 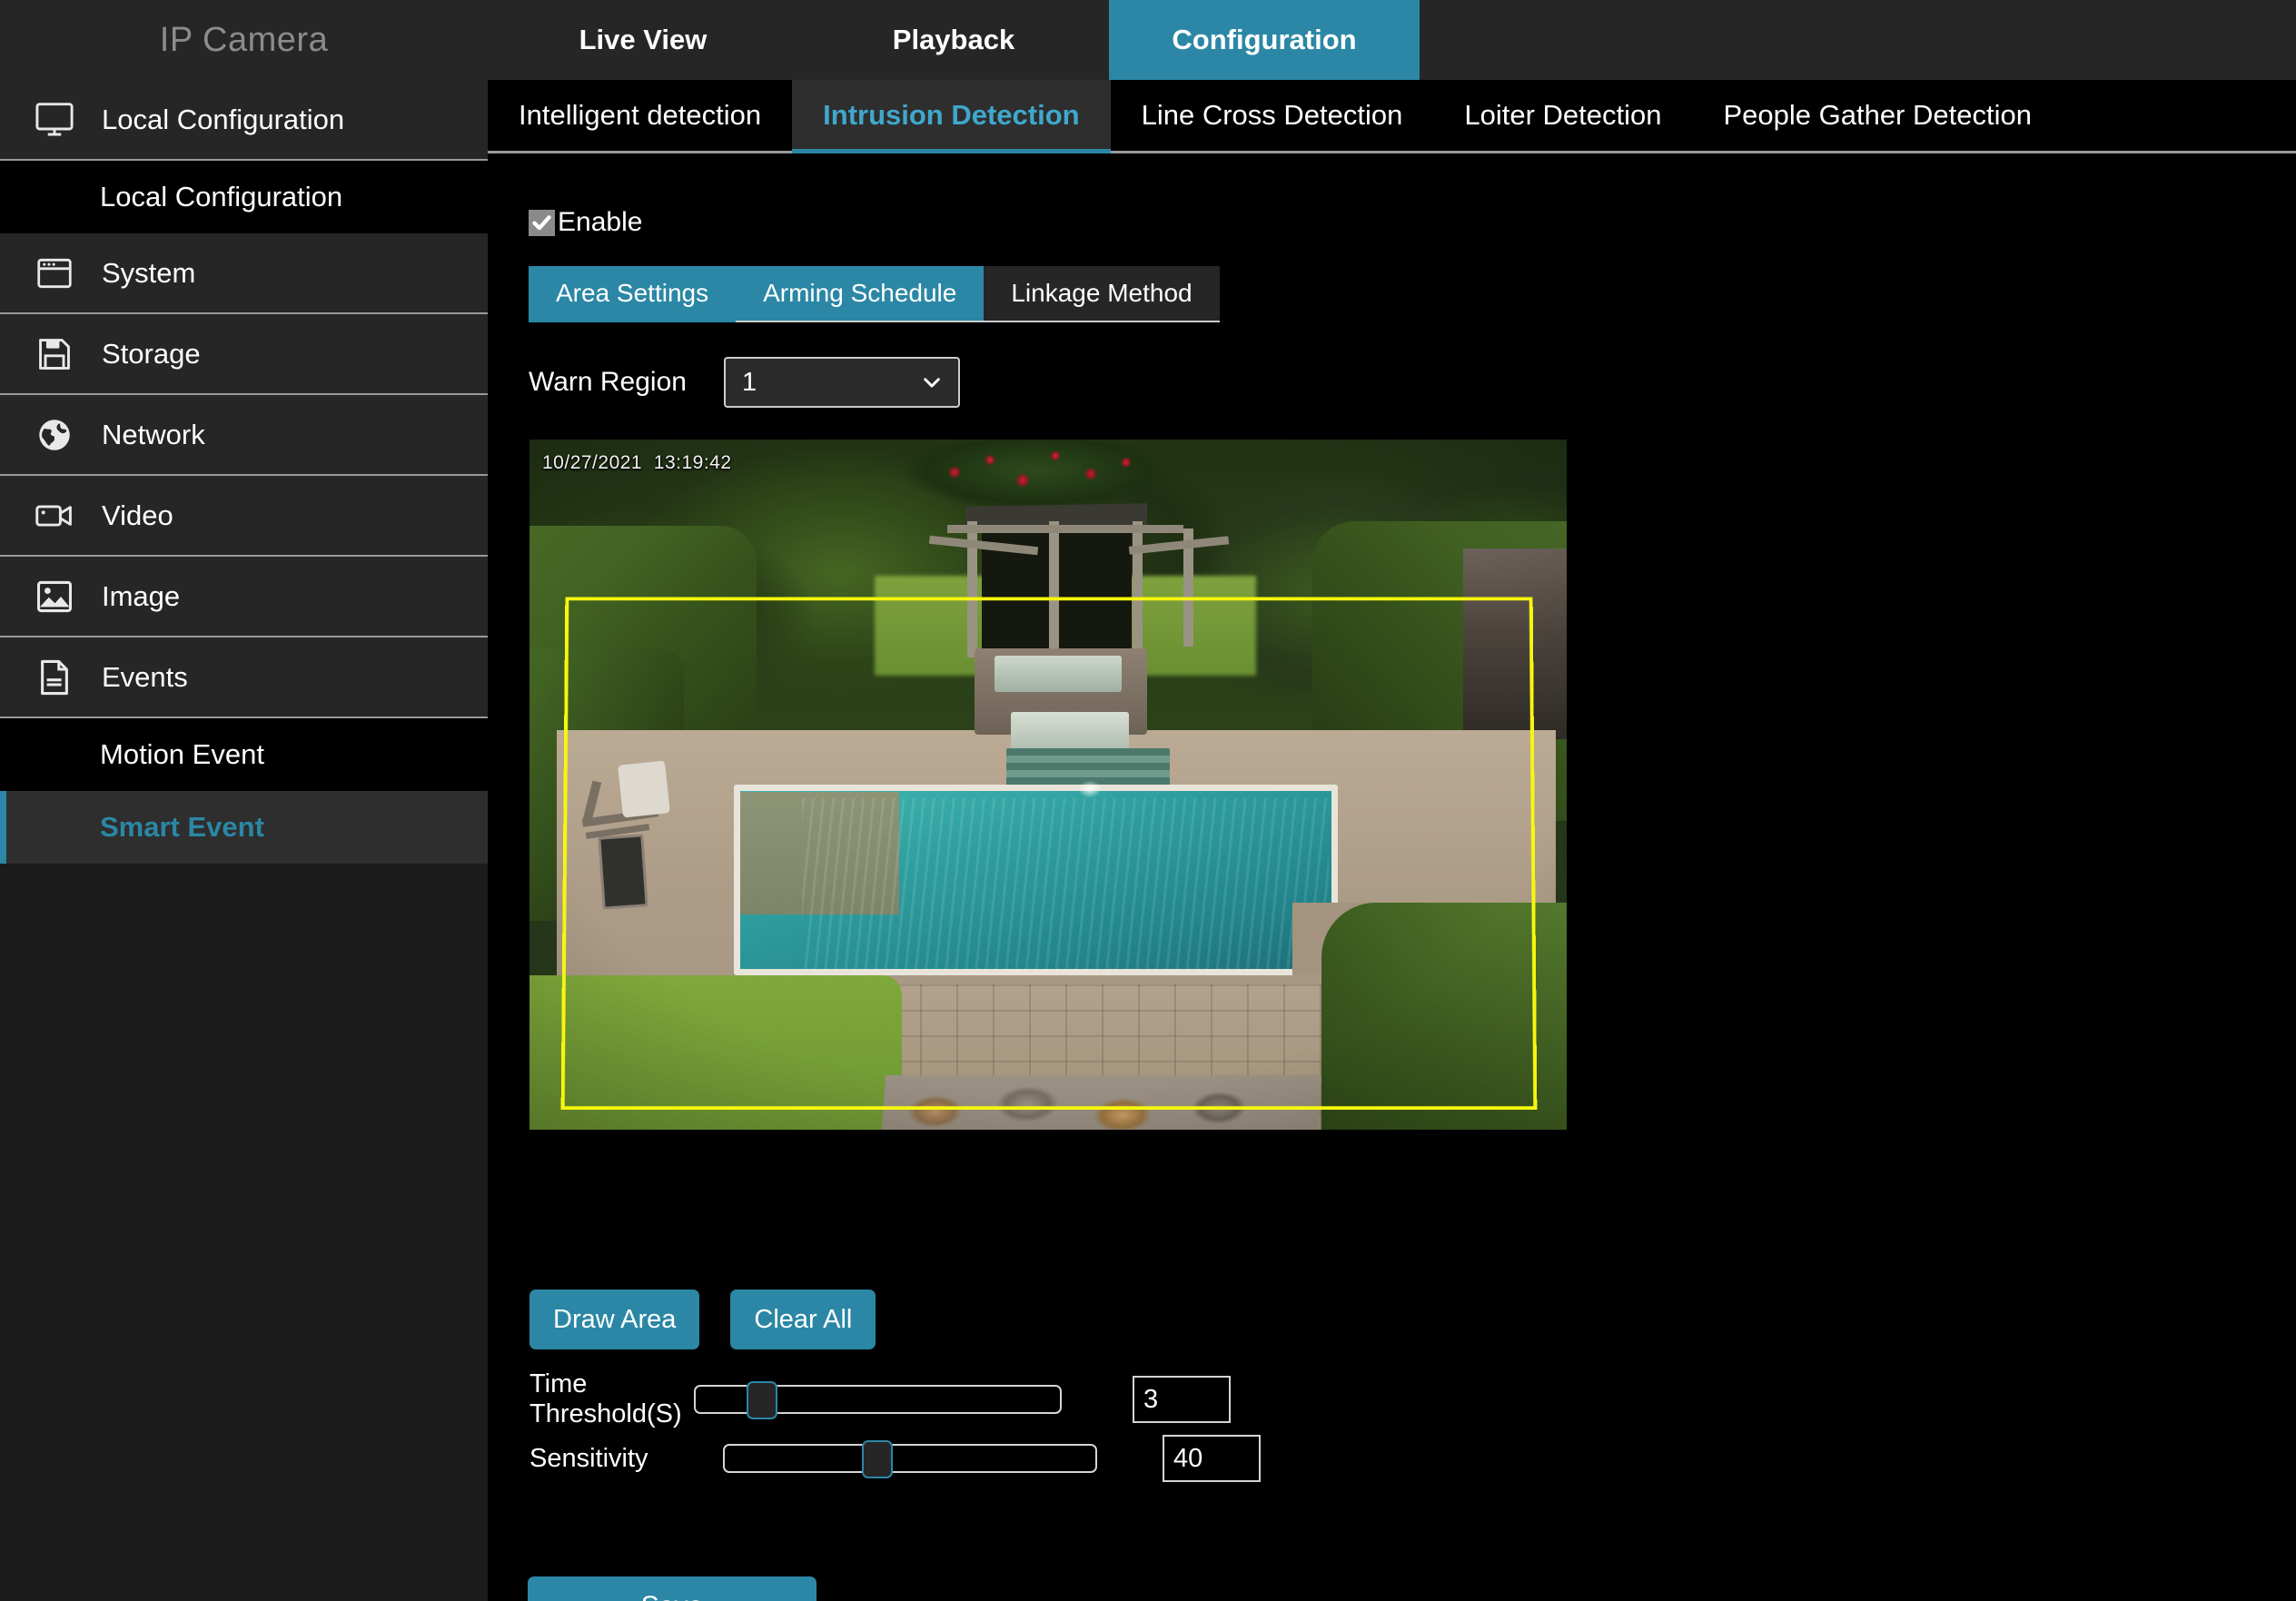 I want to click on tab-linkage-method: Linkage Method, so click(x=1102, y=294).